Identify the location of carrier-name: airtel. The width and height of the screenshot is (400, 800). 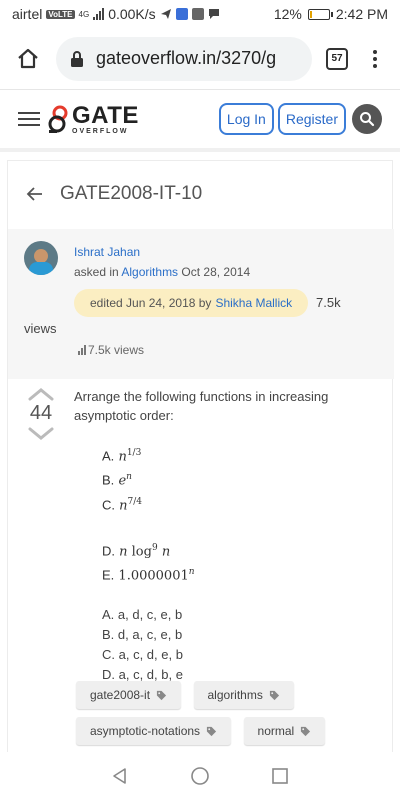
(27, 14).